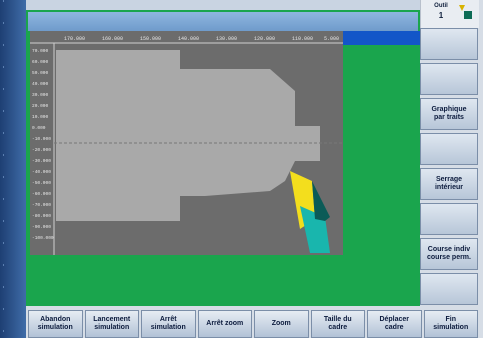 This screenshot has height=338, width=483. Describe the element at coordinates (74, 39) in the screenshot. I see `x-tick-label: 170.000` at that location.